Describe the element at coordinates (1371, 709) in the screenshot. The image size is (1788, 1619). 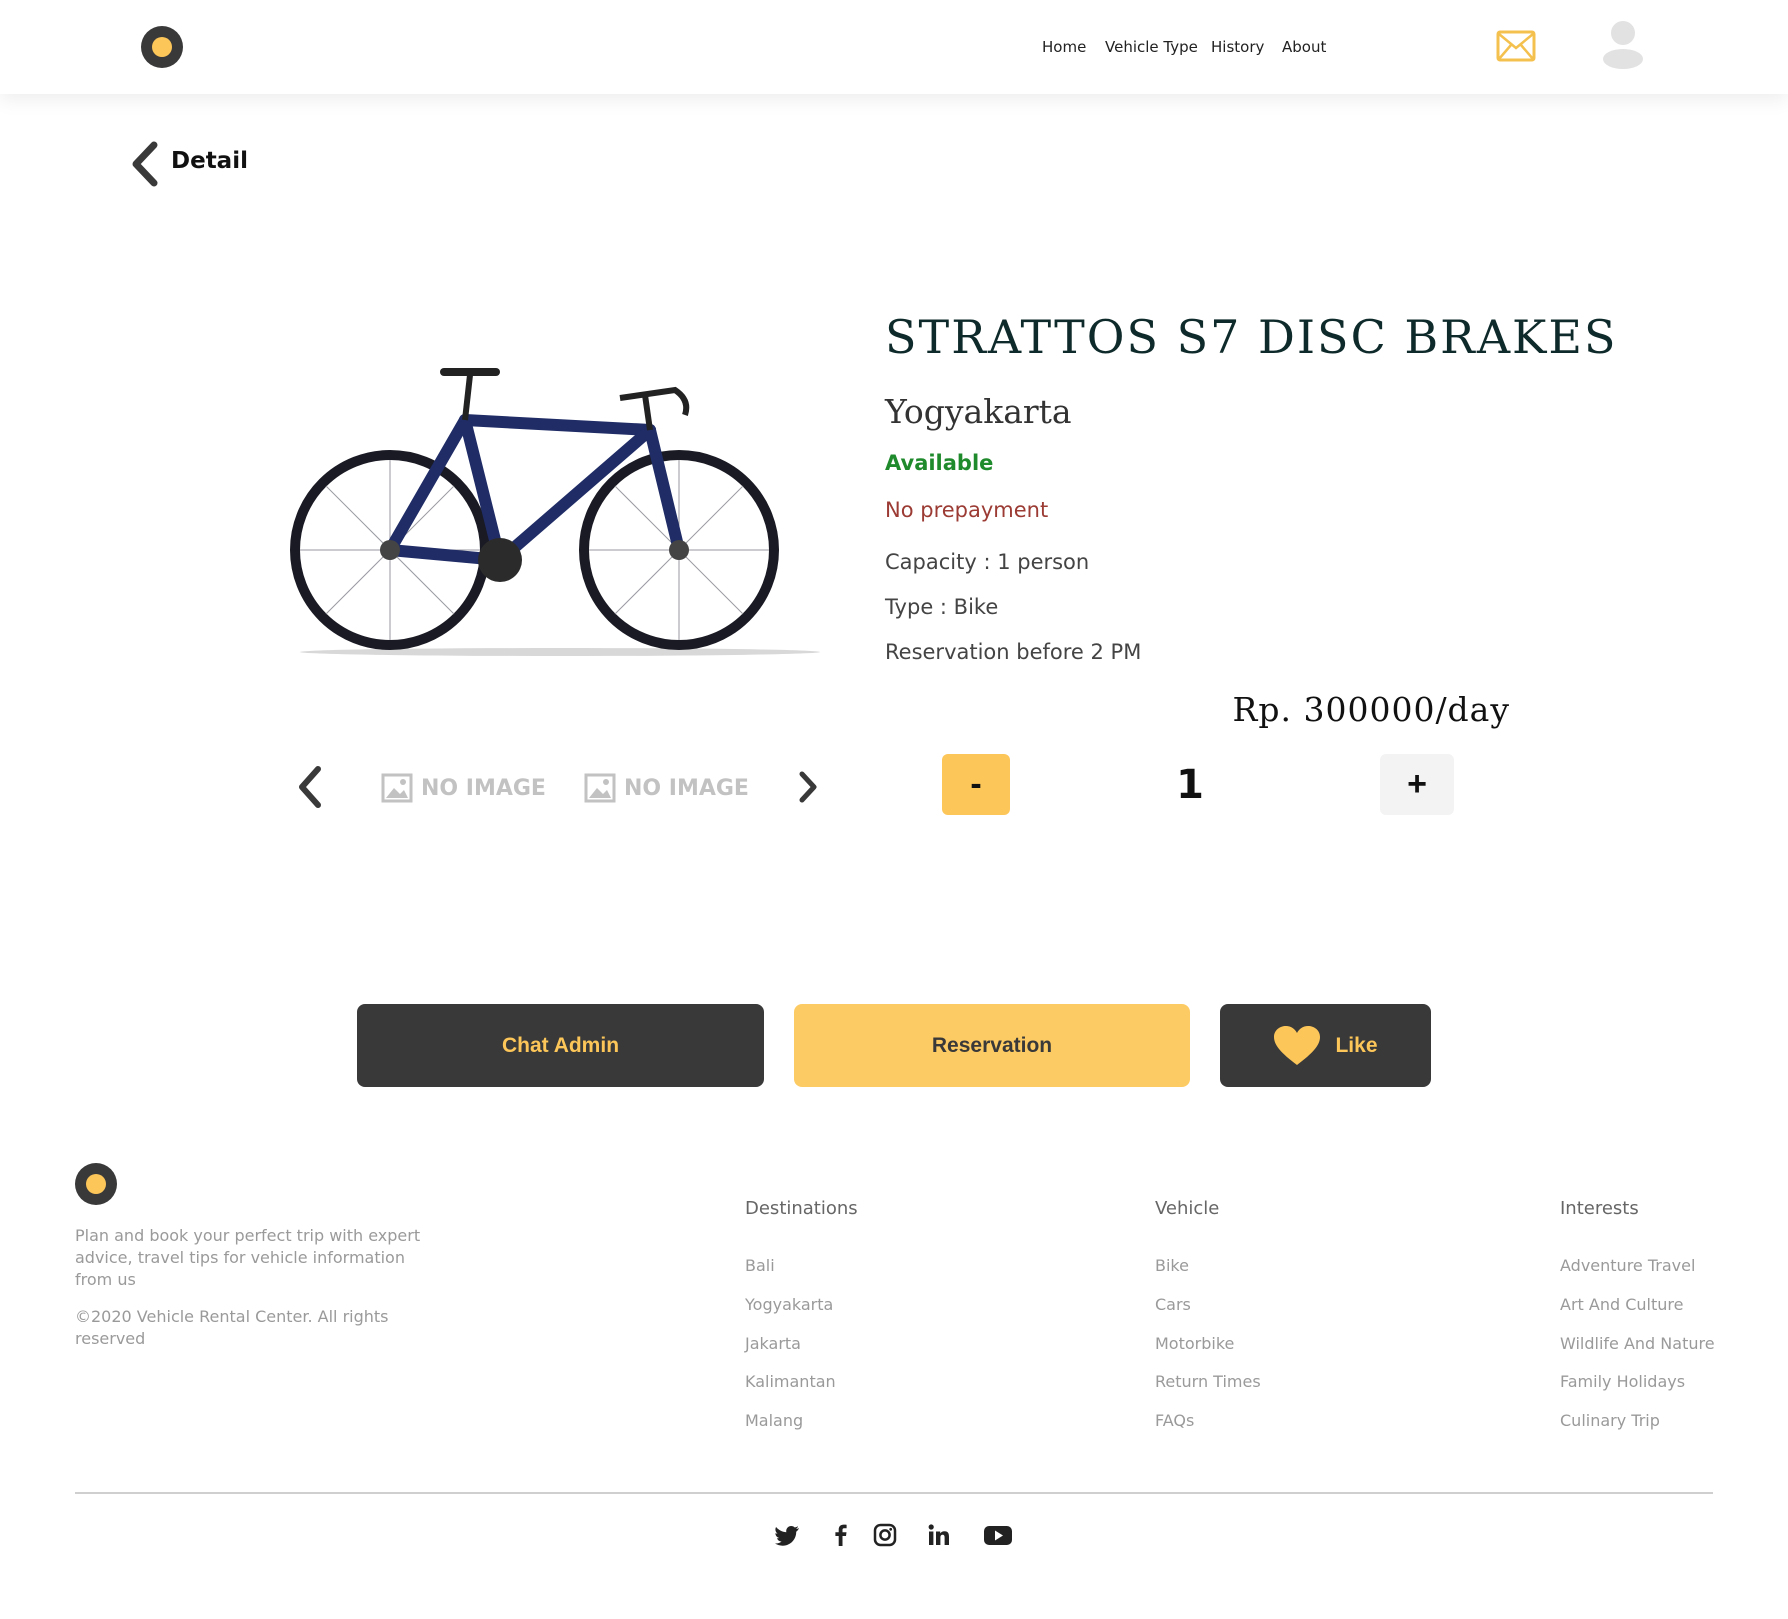
I see `price: Rp. 300000/day` at that location.